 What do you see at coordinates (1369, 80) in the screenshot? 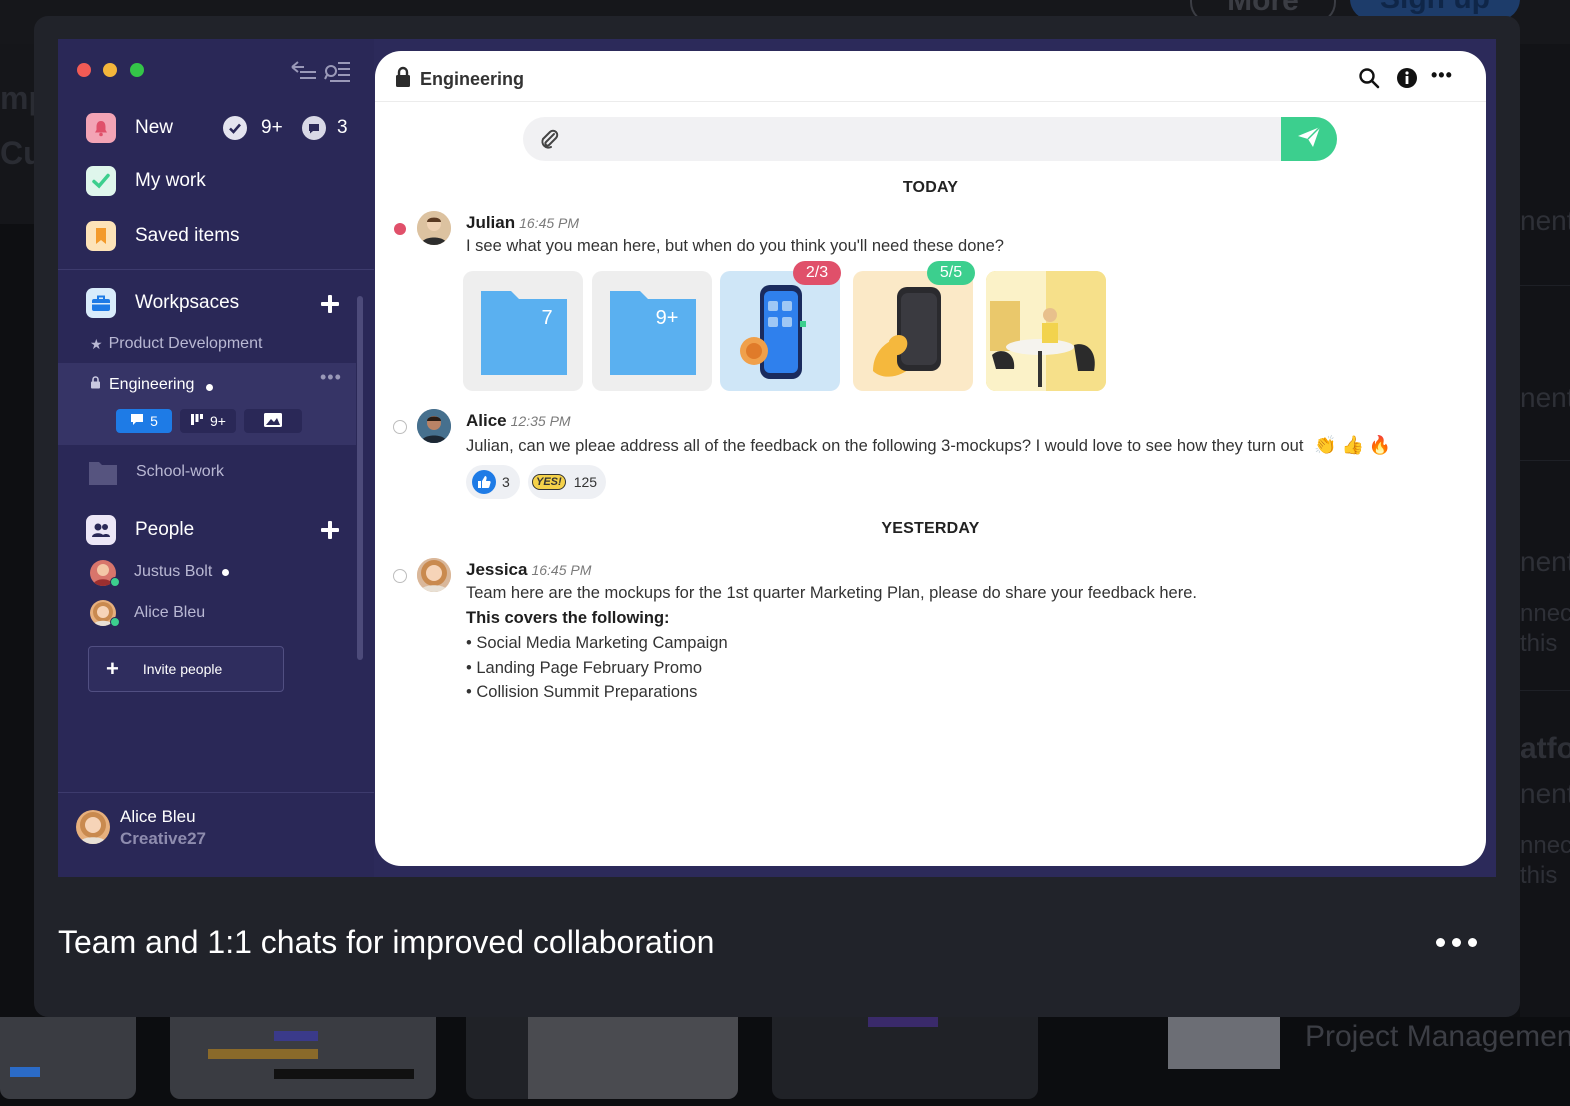
I see `search-icon` at bounding box center [1369, 80].